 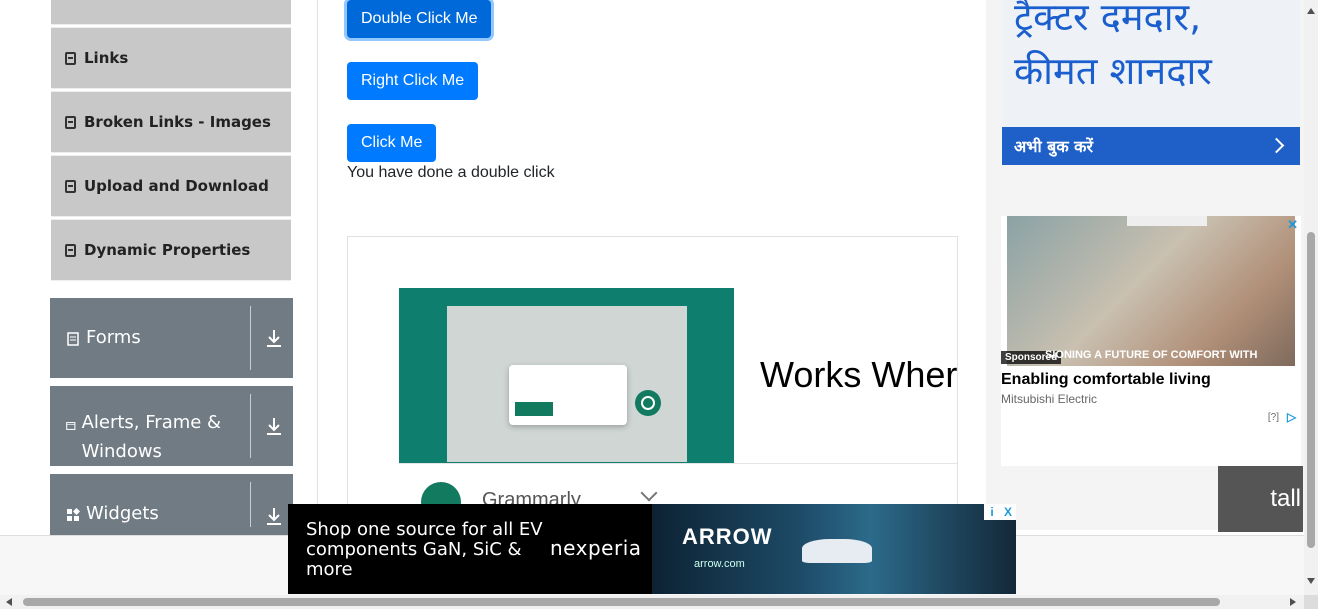 I want to click on scroll-up-icon, so click(x=1311, y=11).